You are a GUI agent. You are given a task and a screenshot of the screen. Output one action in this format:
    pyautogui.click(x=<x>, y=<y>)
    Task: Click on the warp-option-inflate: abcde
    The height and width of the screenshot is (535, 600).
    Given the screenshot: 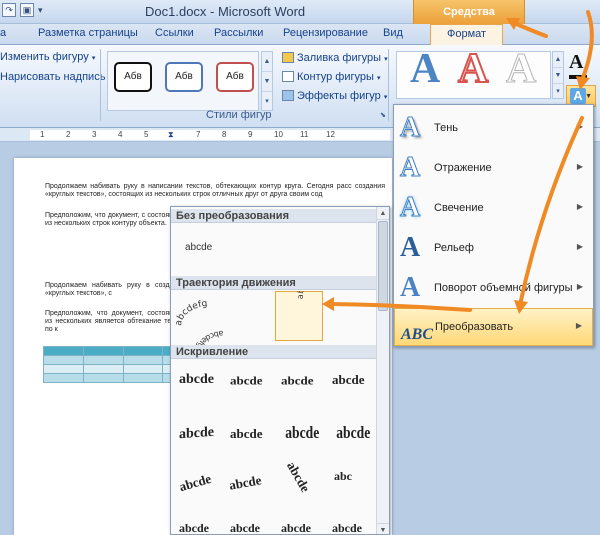 What is the action you would take?
    pyautogui.click(x=302, y=433)
    